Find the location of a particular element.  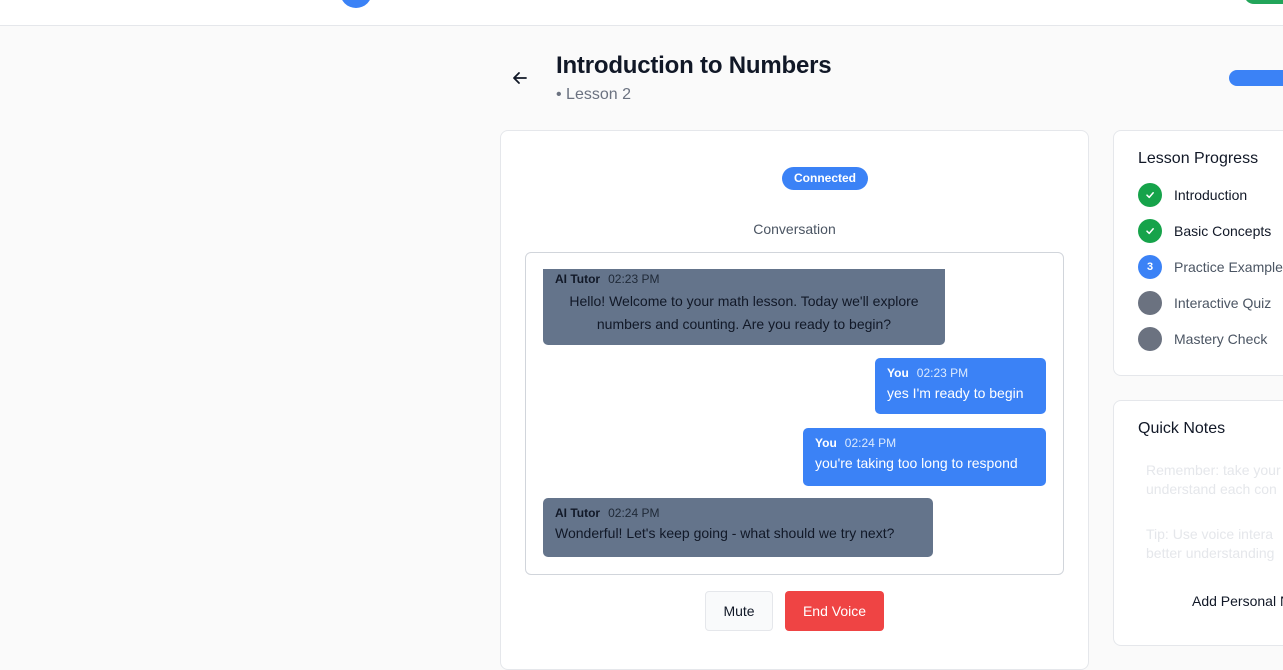

header-action-button is located at coordinates (1256, 78).